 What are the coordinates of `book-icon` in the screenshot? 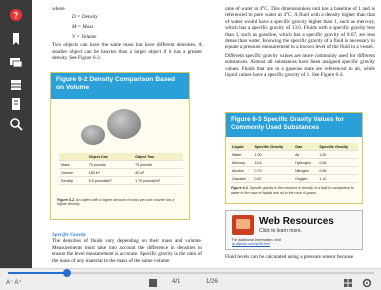 It's located at (16, 104).